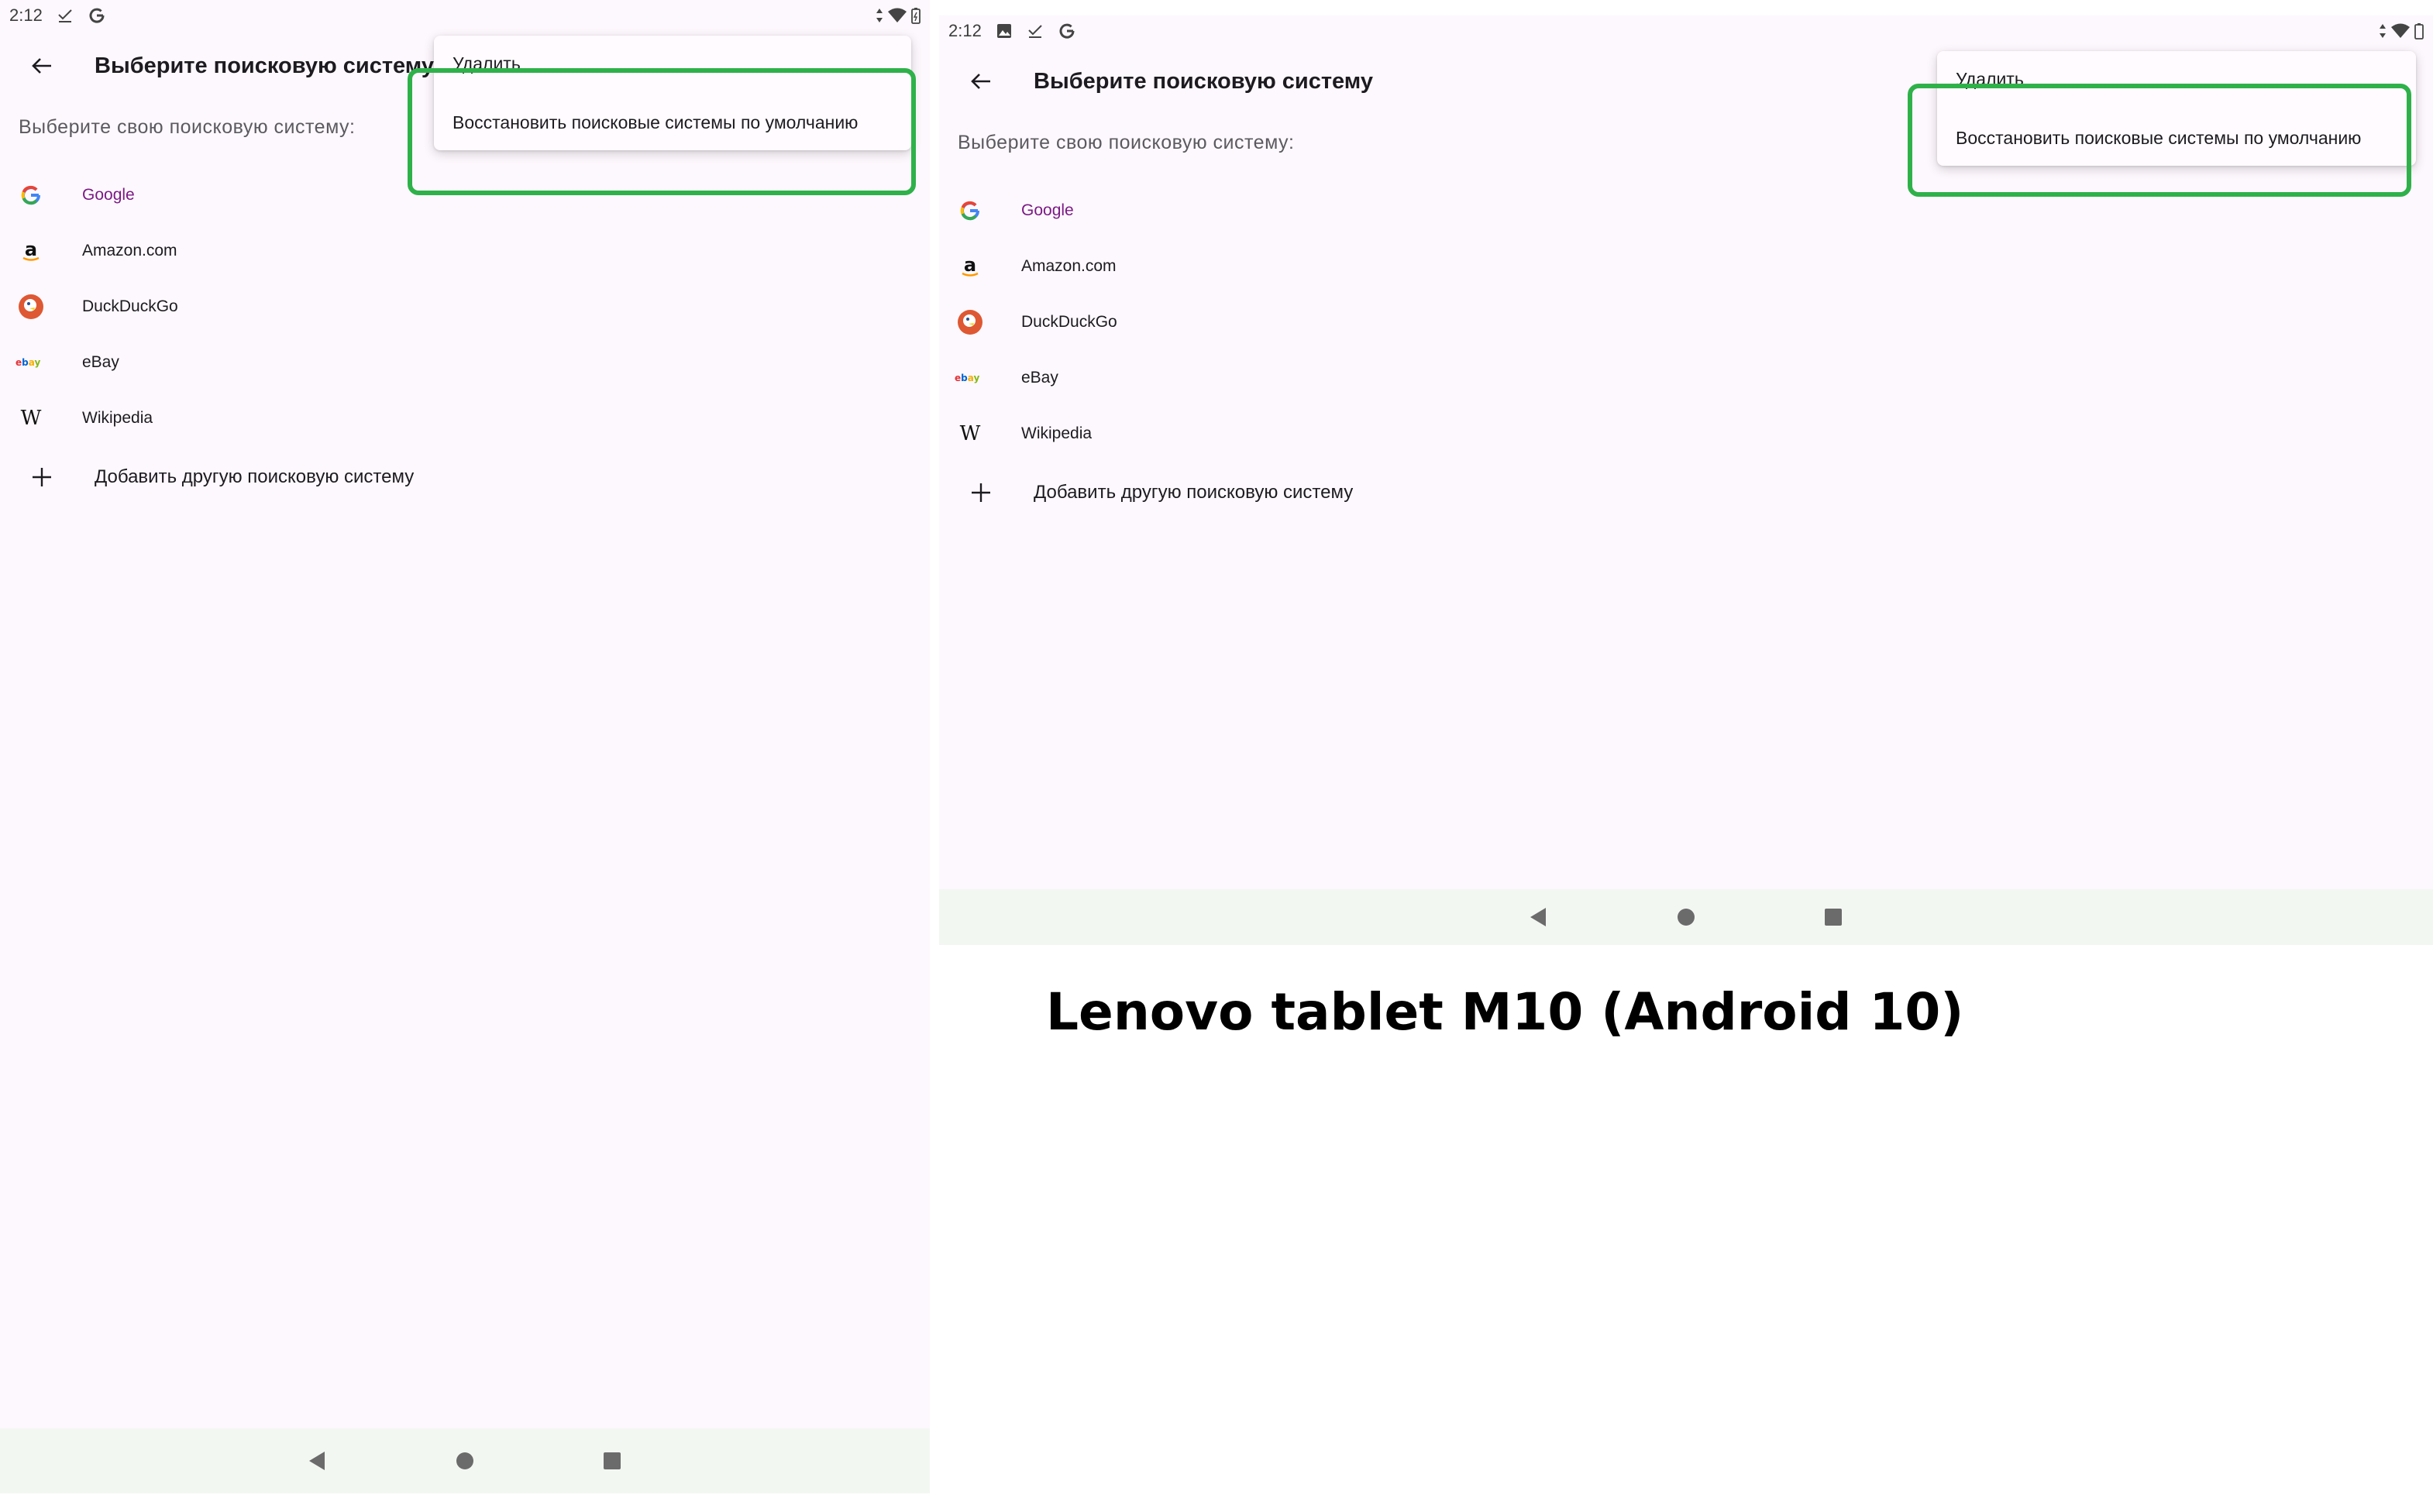  What do you see at coordinates (1004, 31) in the screenshot?
I see `image-icon` at bounding box center [1004, 31].